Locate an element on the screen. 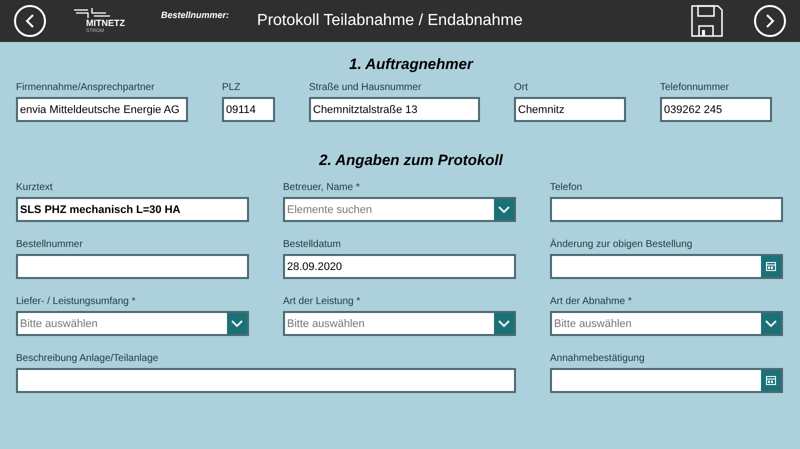 The image size is (800, 449). back-button is located at coordinates (30, 21).